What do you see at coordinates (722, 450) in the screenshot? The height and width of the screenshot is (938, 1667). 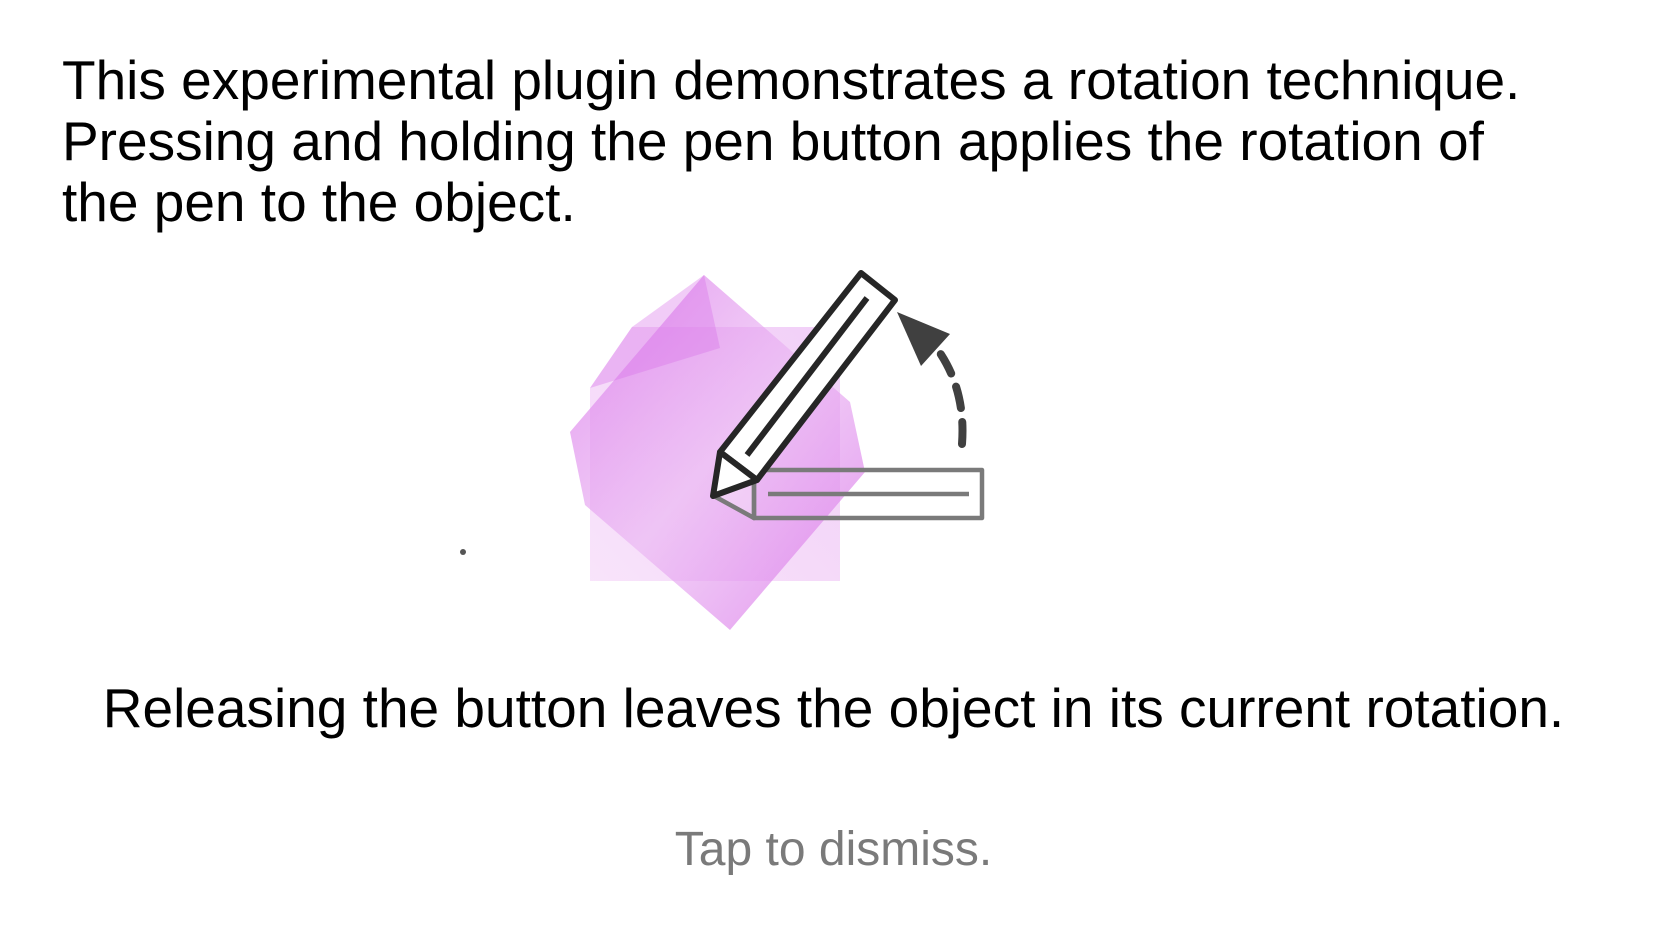 I see `rotation-illustration` at bounding box center [722, 450].